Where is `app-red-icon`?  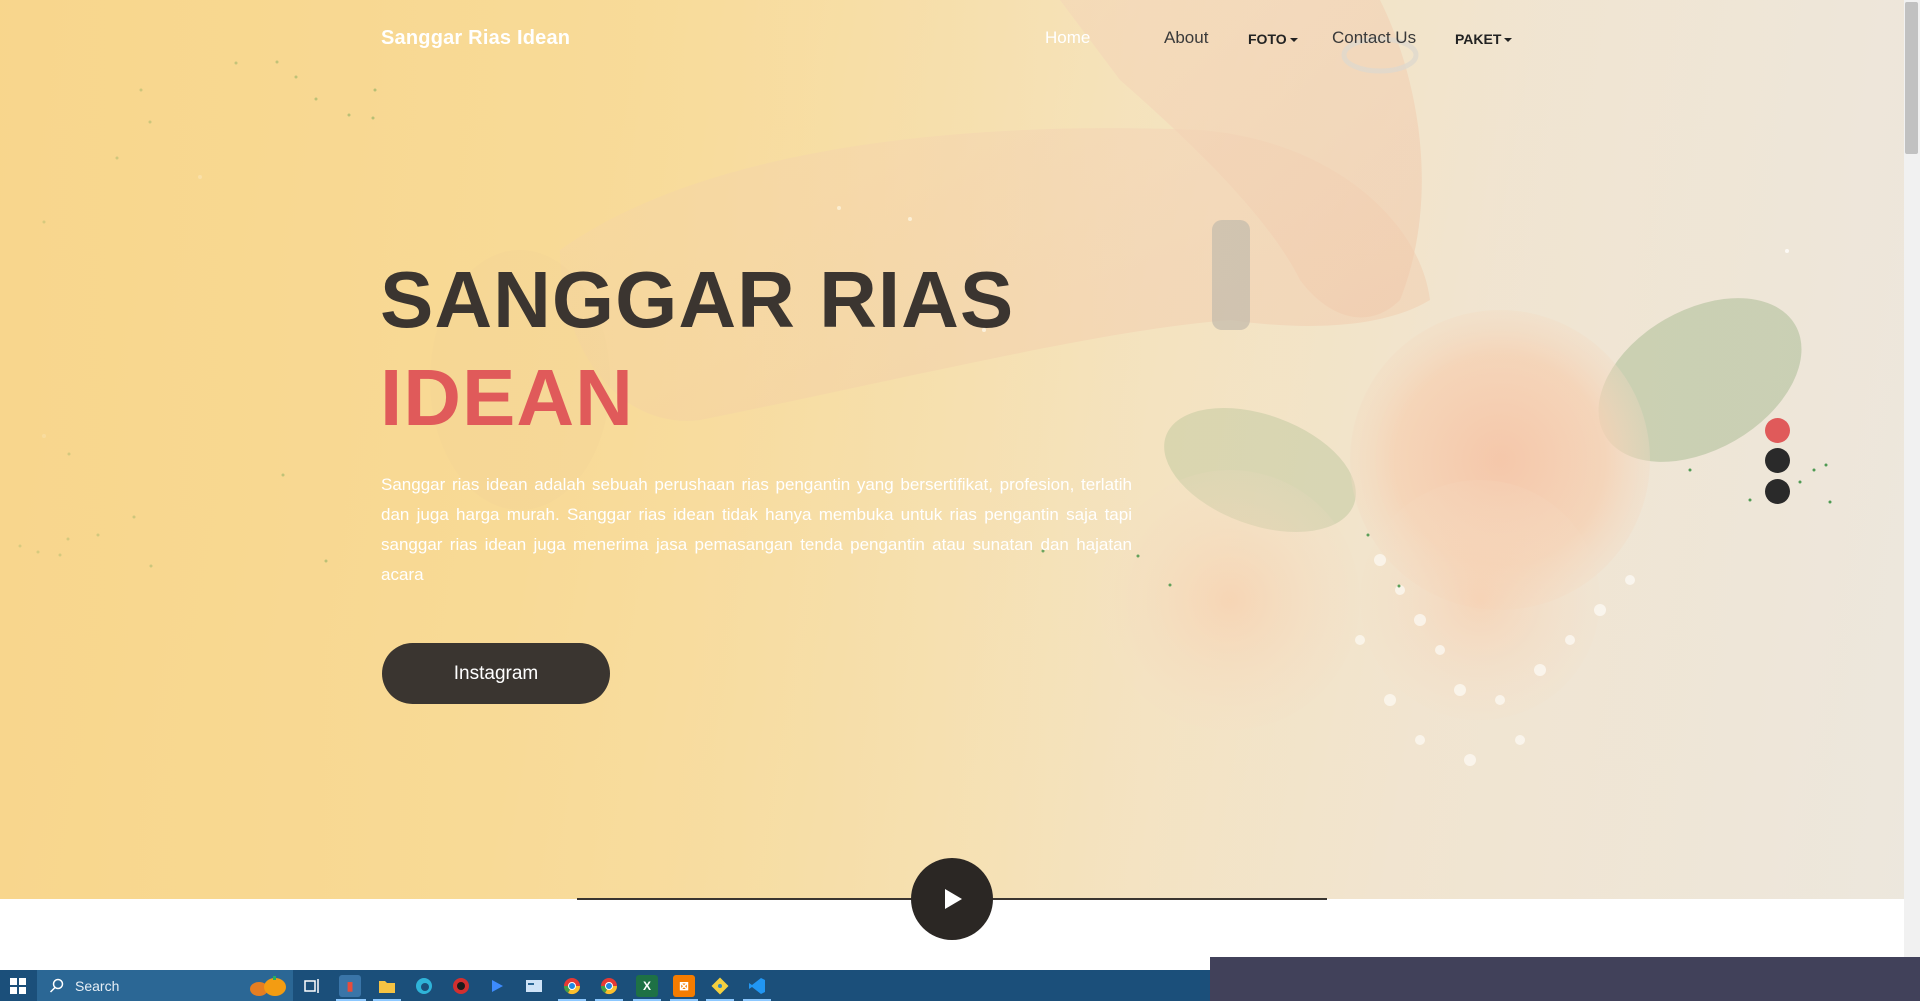
app-red-icon is located at coordinates (461, 986).